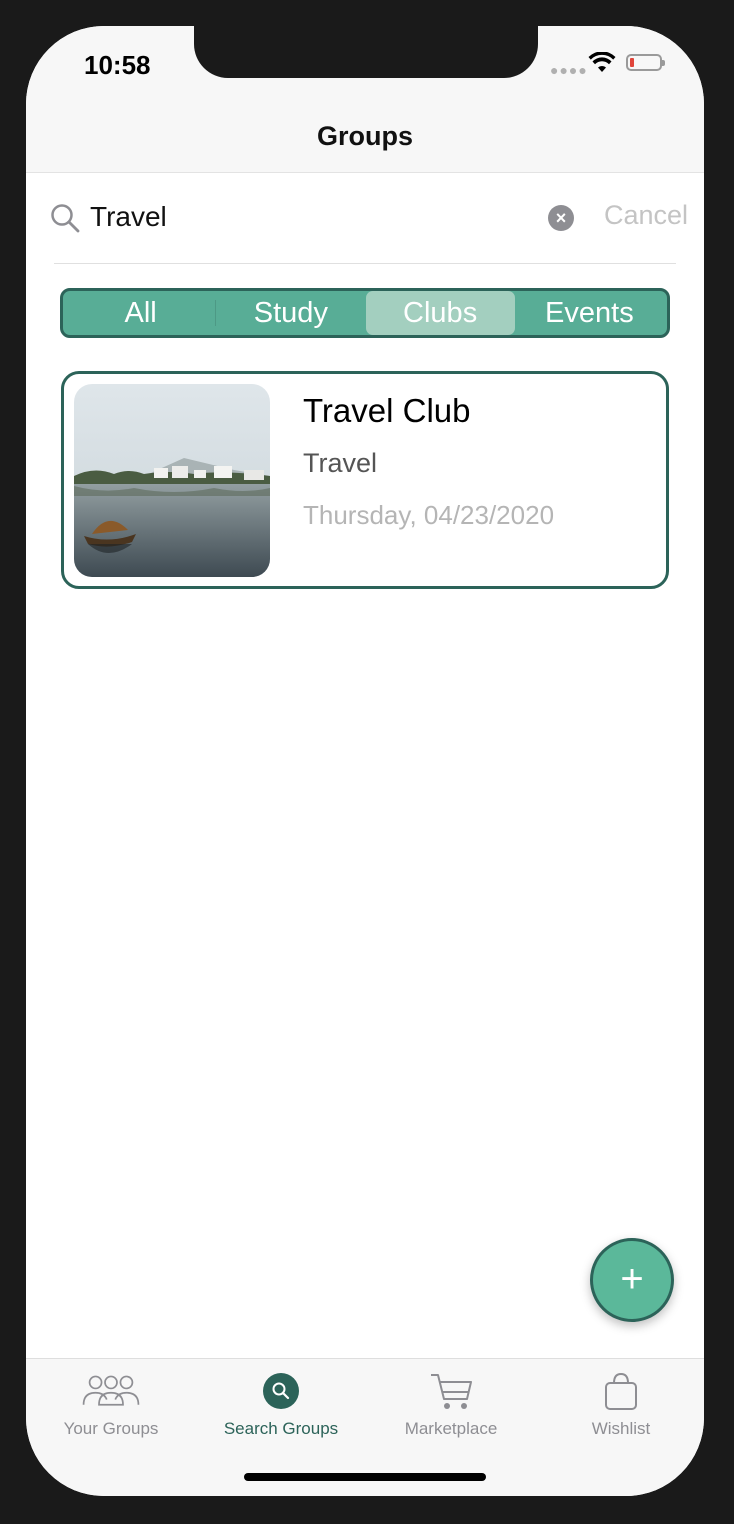 The width and height of the screenshot is (734, 1524). What do you see at coordinates (65, 218) in the screenshot?
I see `search-icon` at bounding box center [65, 218].